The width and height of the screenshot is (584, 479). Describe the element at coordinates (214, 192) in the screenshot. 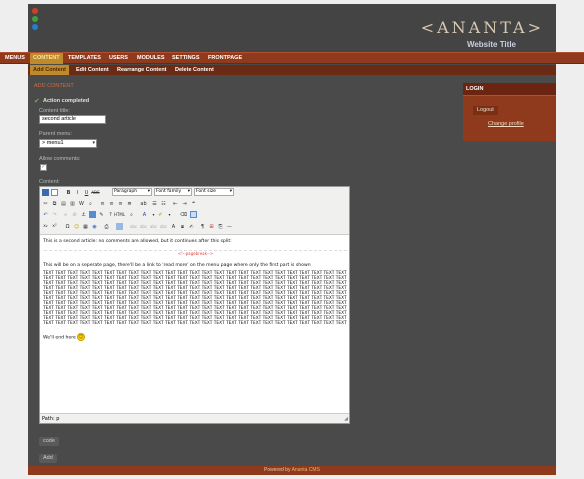

I see `font-size-select: Font size` at that location.